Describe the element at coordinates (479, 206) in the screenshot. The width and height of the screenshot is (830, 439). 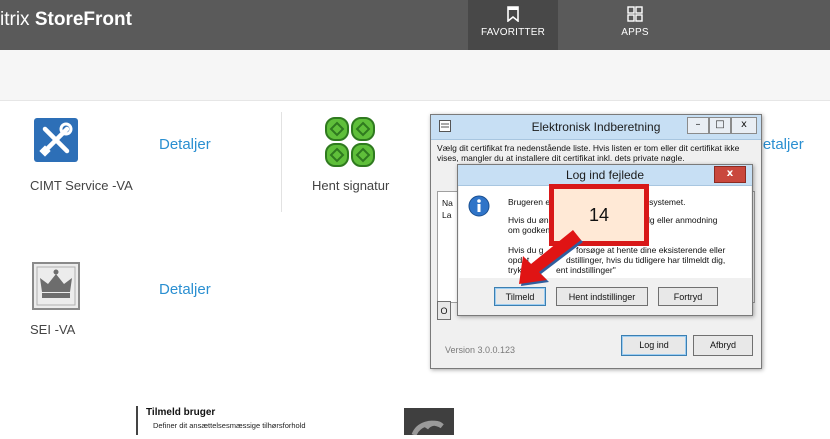
I see `info-icon` at that location.